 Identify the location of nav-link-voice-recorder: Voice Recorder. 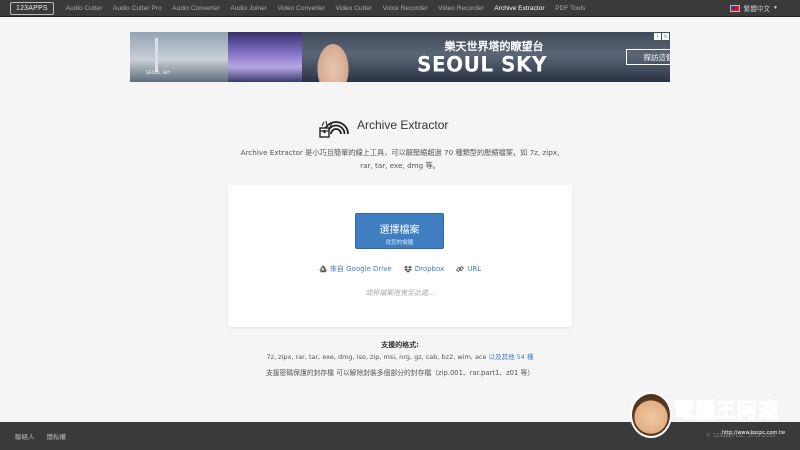
(405, 8).